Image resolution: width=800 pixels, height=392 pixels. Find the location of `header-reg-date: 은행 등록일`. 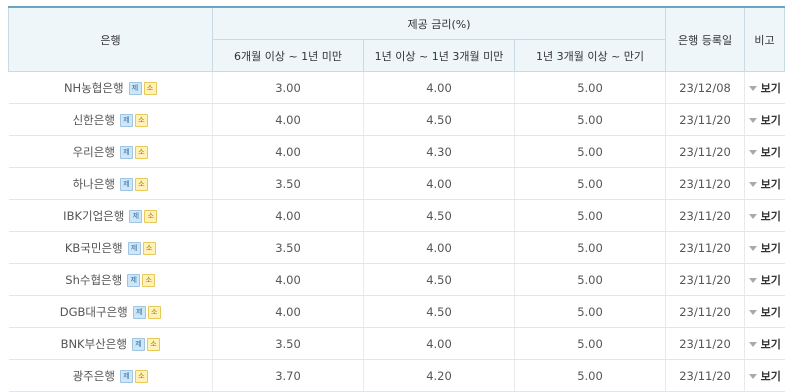

header-reg-date: 은행 등록일 is located at coordinates (705, 39).